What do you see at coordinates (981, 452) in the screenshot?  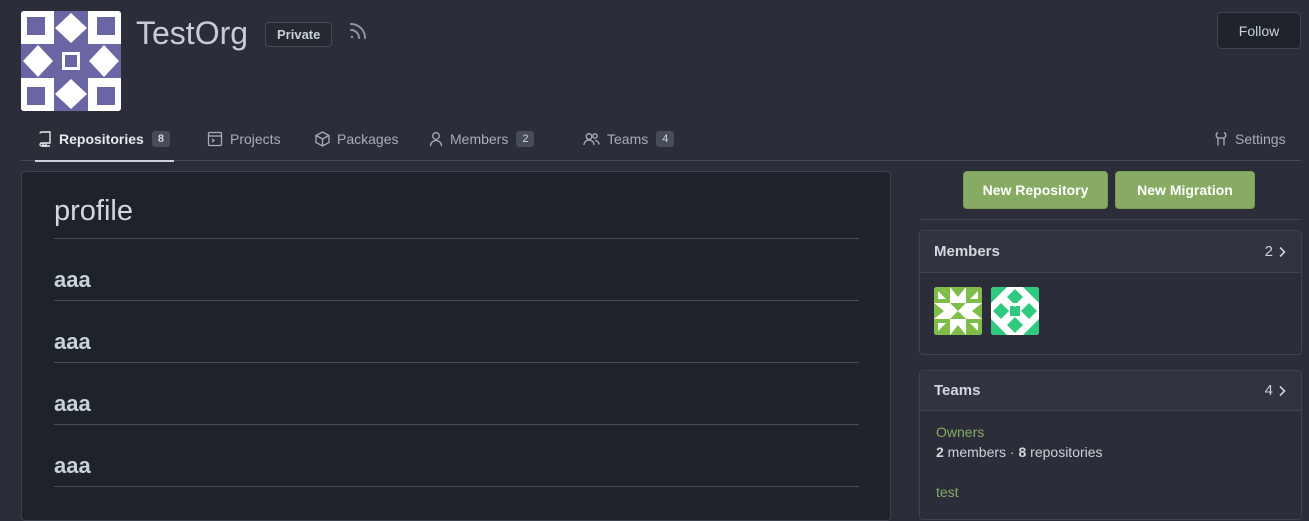 I see `team-members-label: members ·` at bounding box center [981, 452].